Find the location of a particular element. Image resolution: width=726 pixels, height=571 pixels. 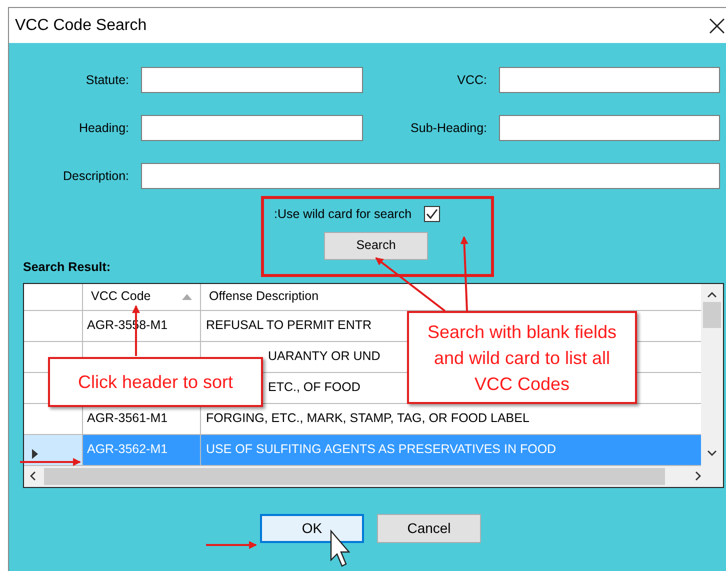

search-button: Search is located at coordinates (376, 246).